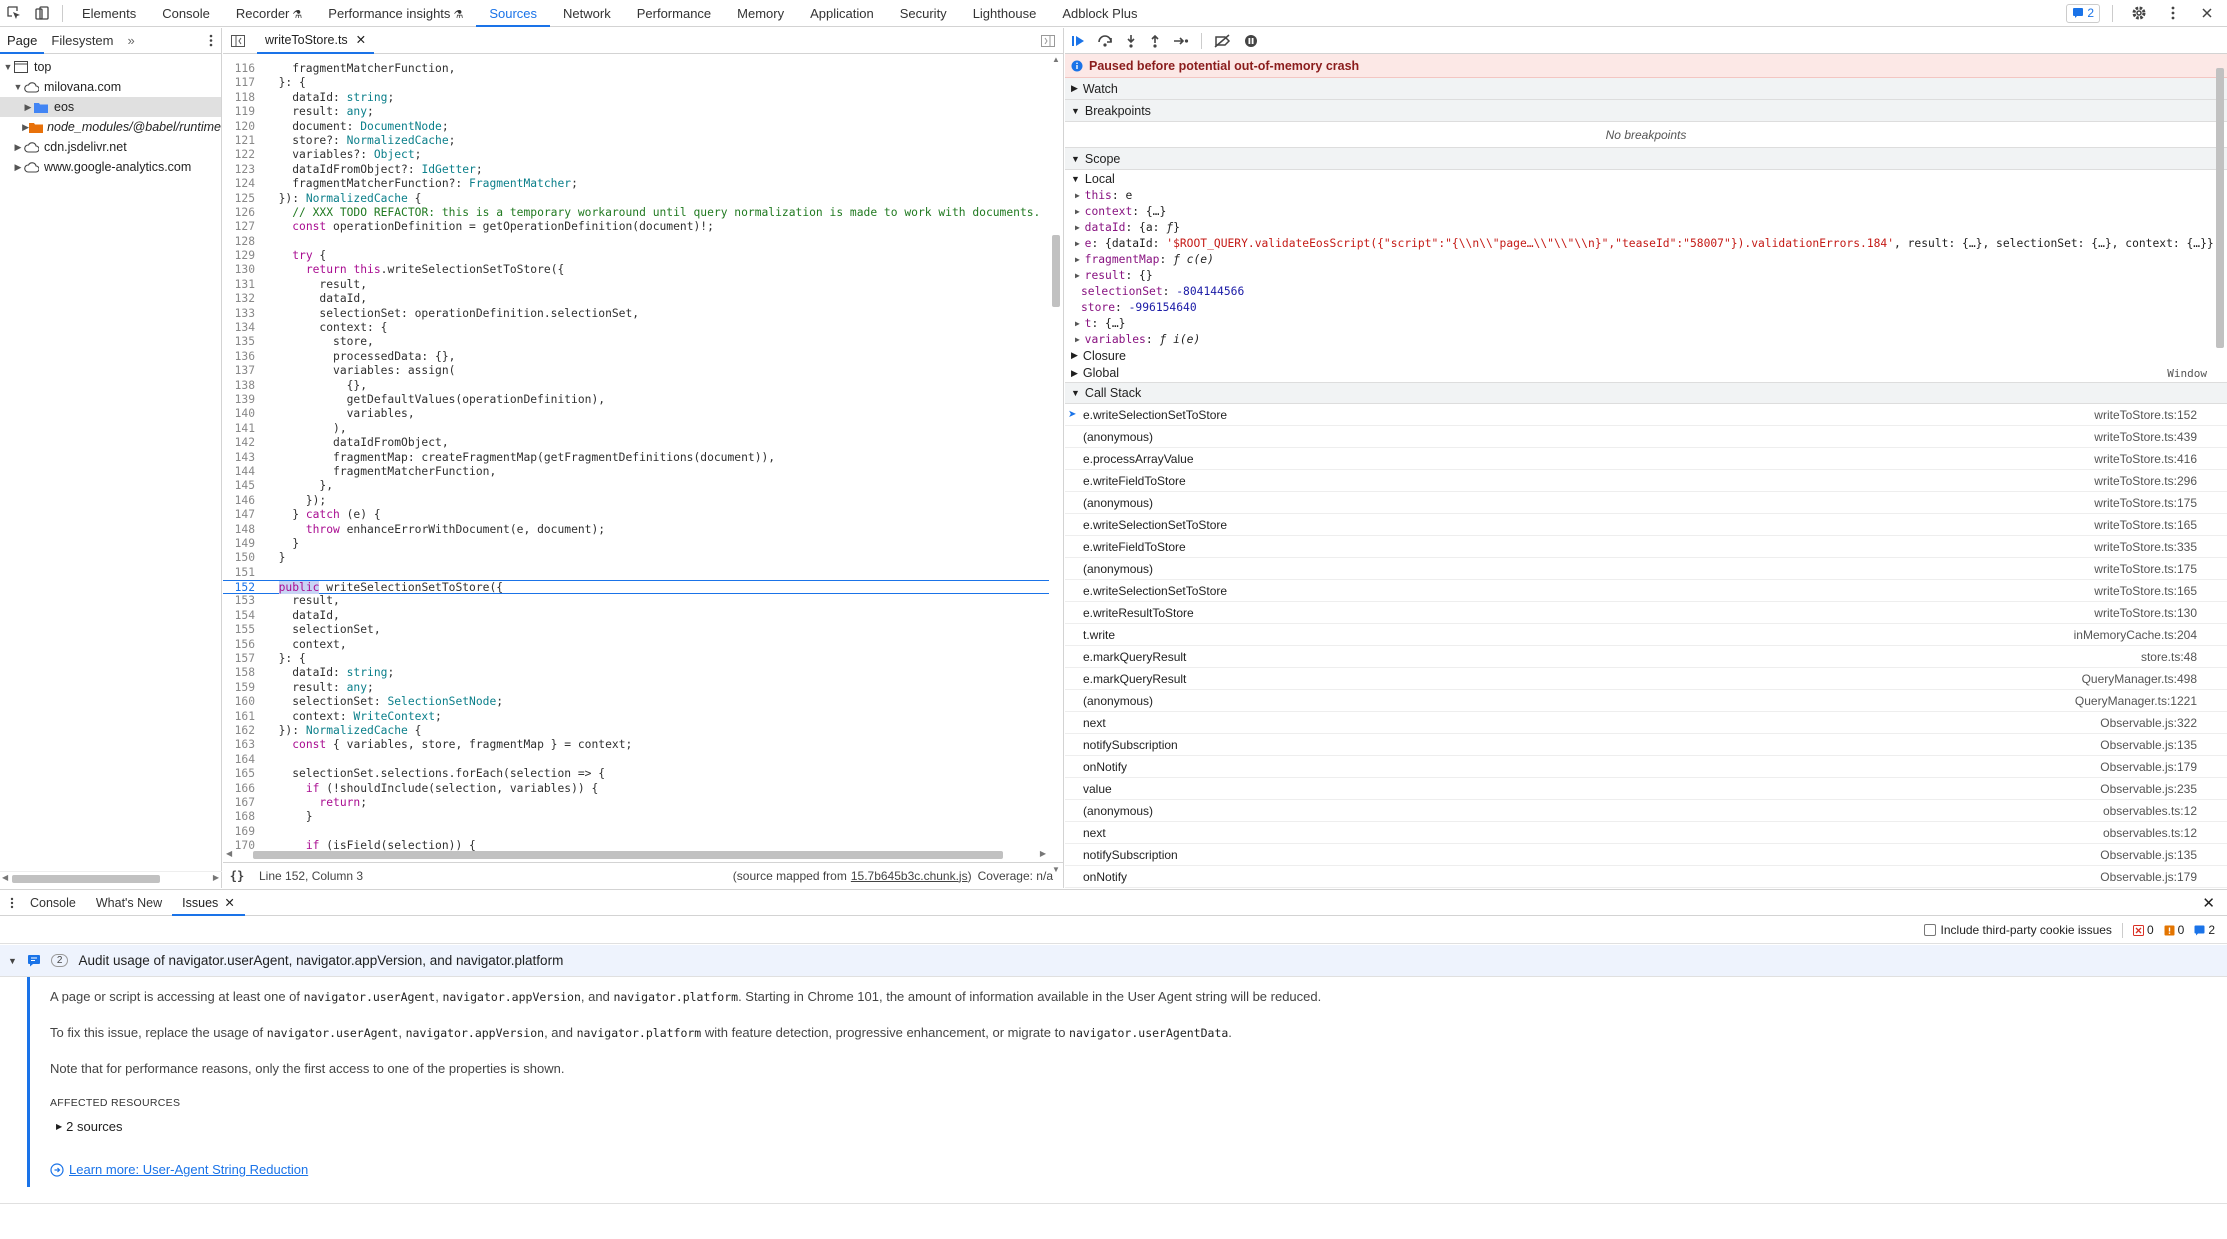 The height and width of the screenshot is (1239, 2227). Describe the element at coordinates (242, 760) in the screenshot. I see `line-number: 164` at that location.